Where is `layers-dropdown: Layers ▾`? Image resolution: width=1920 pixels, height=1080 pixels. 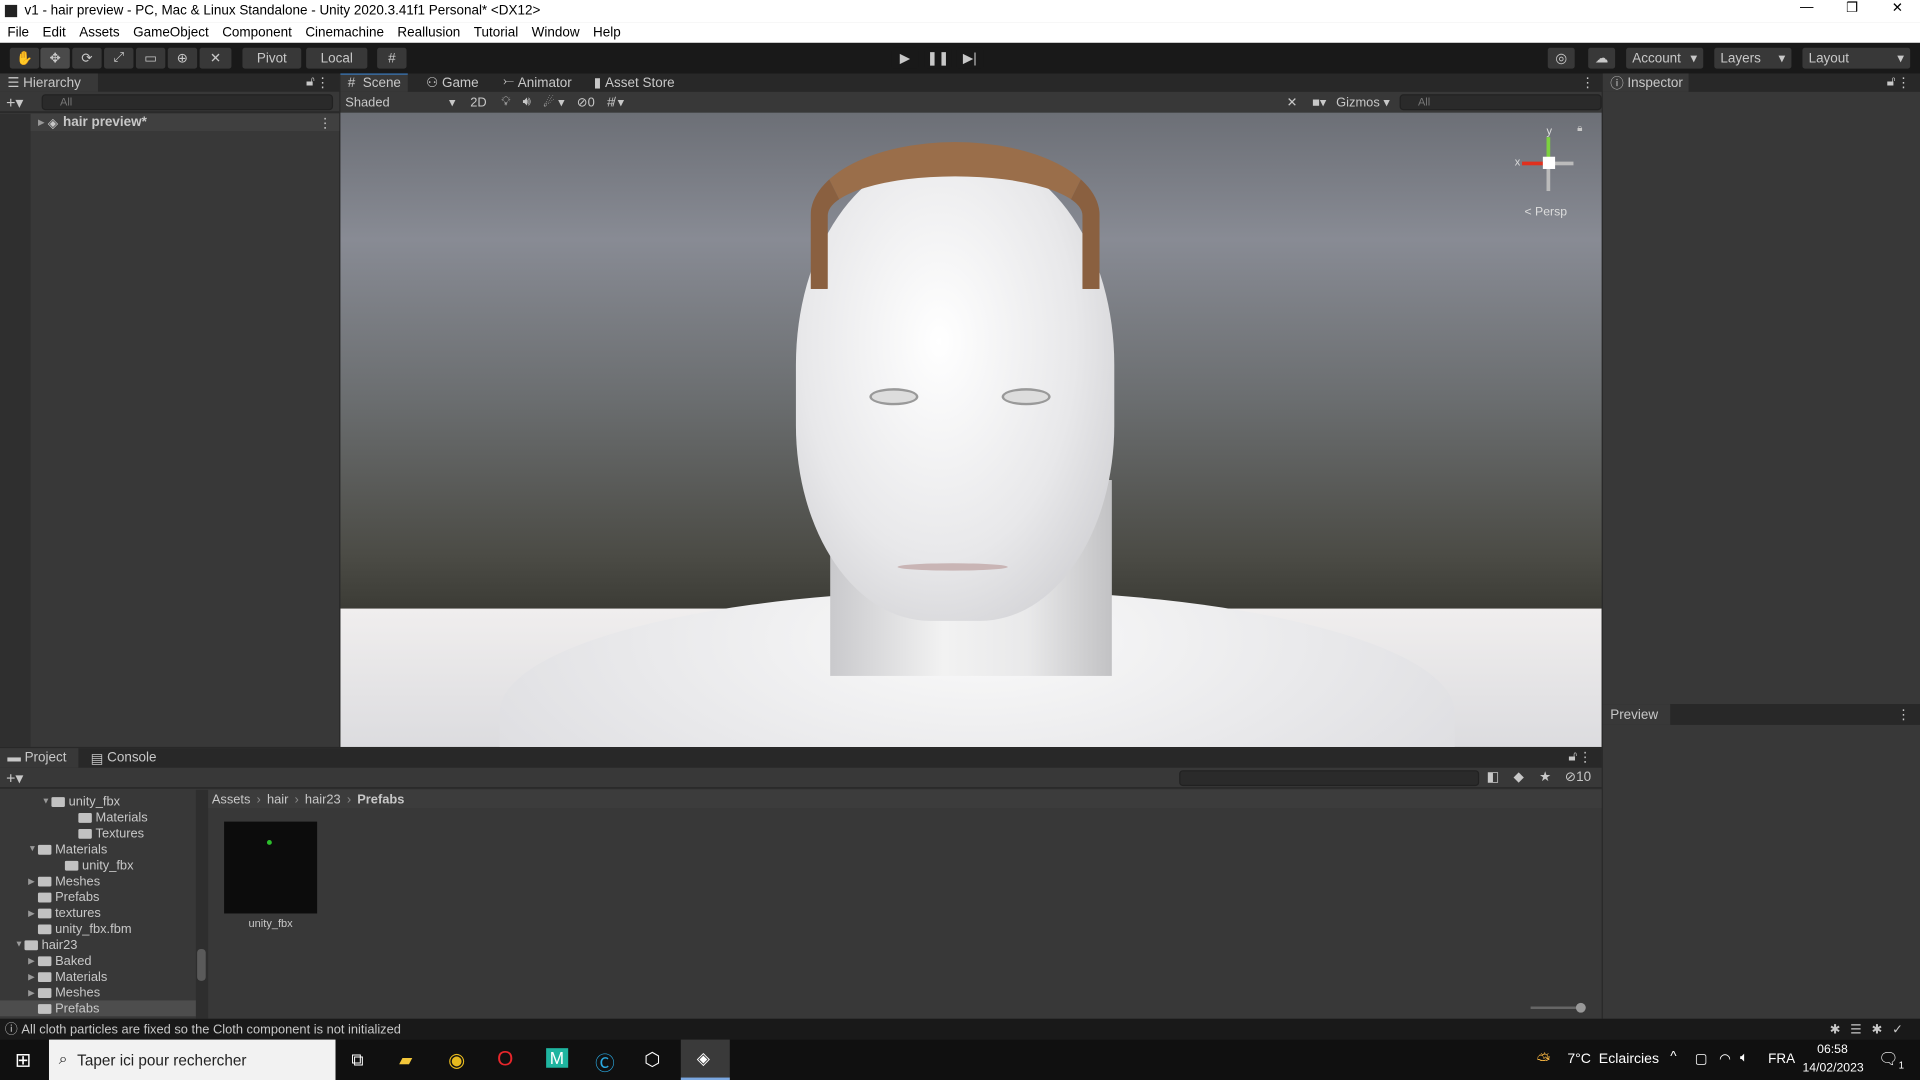
layers-dropdown: Layers ▾ is located at coordinates (1753, 58).